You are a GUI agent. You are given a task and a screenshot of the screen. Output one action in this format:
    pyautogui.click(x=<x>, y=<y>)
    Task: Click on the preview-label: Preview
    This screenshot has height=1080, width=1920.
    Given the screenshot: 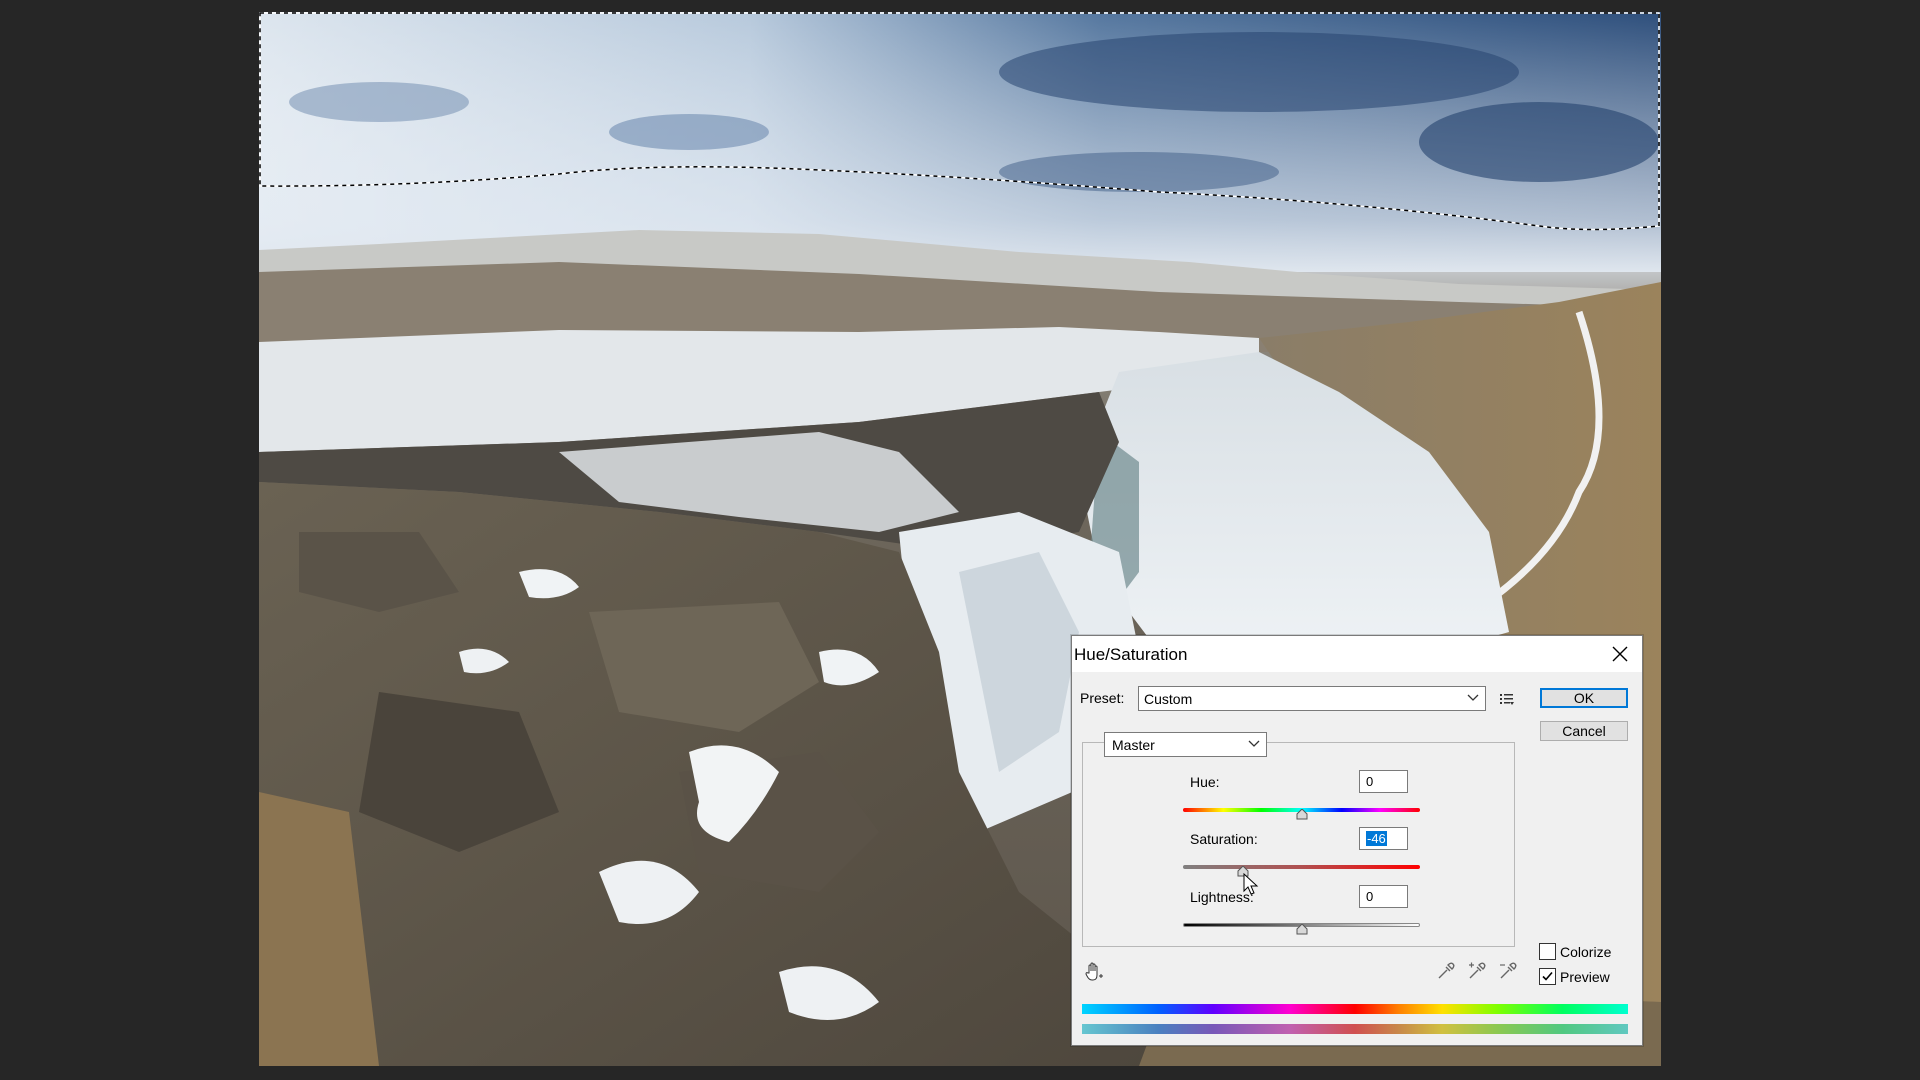 What is the action you would take?
    pyautogui.click(x=1585, y=977)
    